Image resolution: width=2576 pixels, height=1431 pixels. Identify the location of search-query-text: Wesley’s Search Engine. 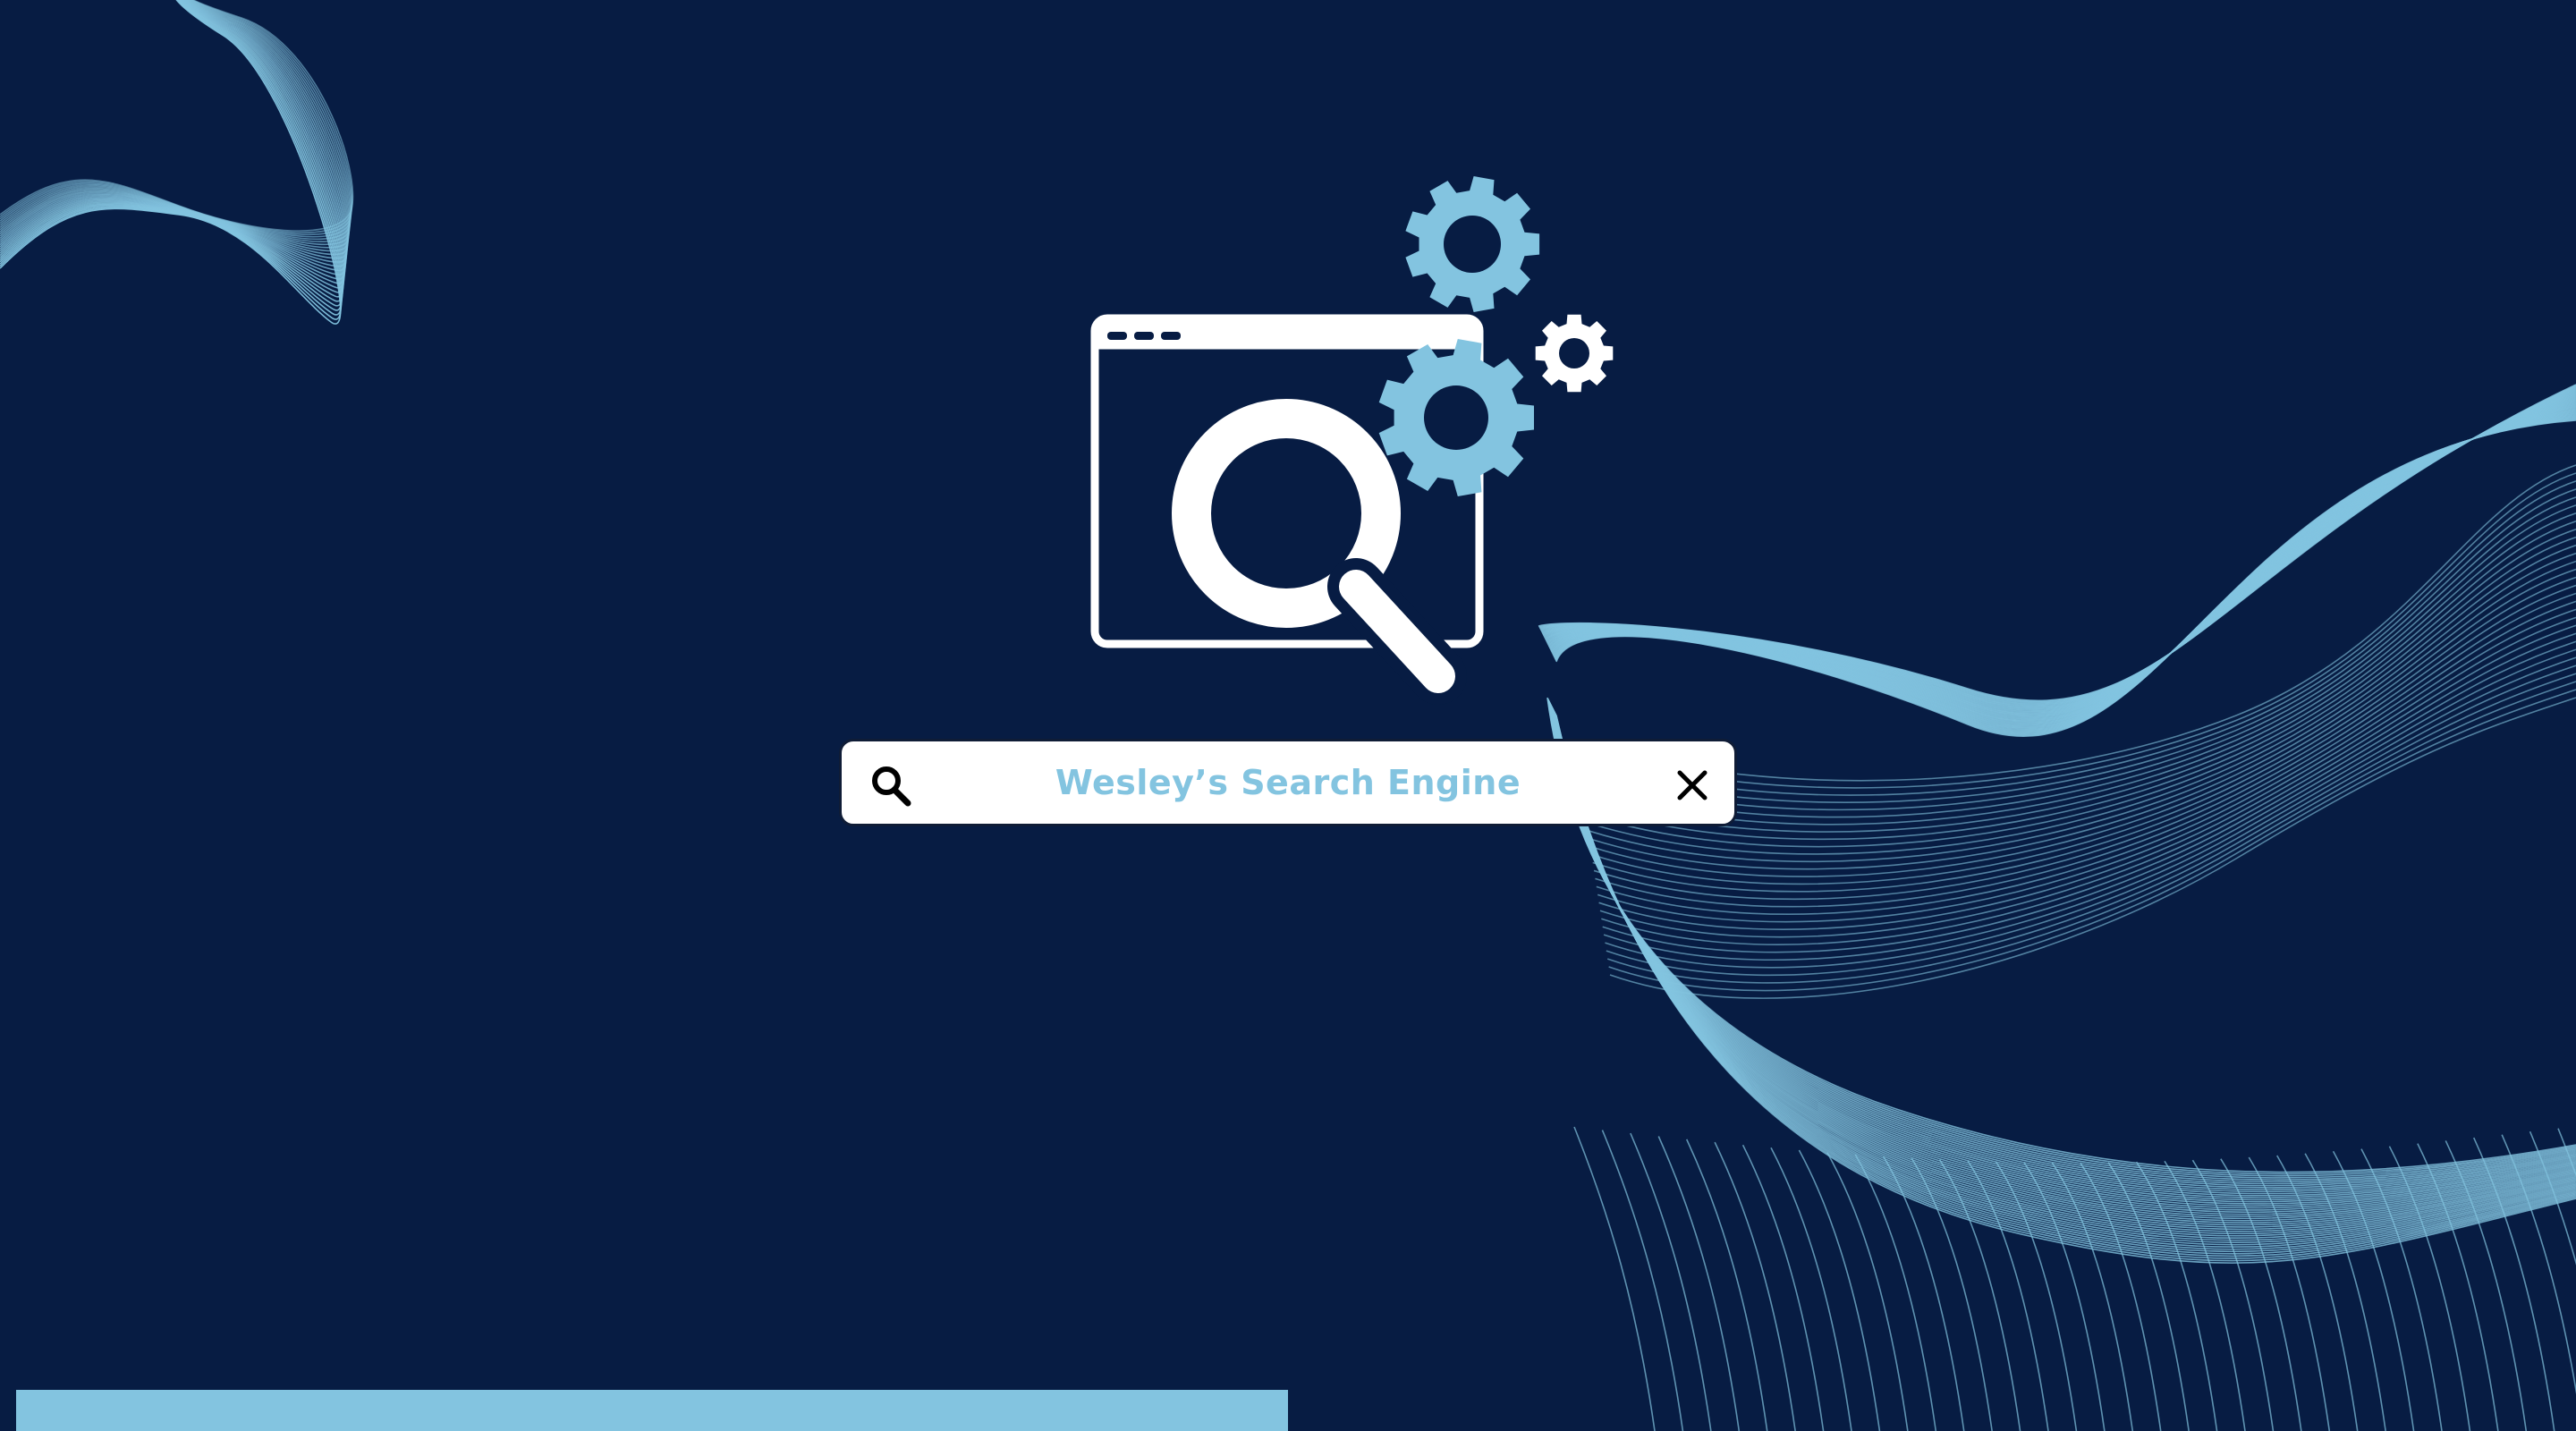
(1288, 782).